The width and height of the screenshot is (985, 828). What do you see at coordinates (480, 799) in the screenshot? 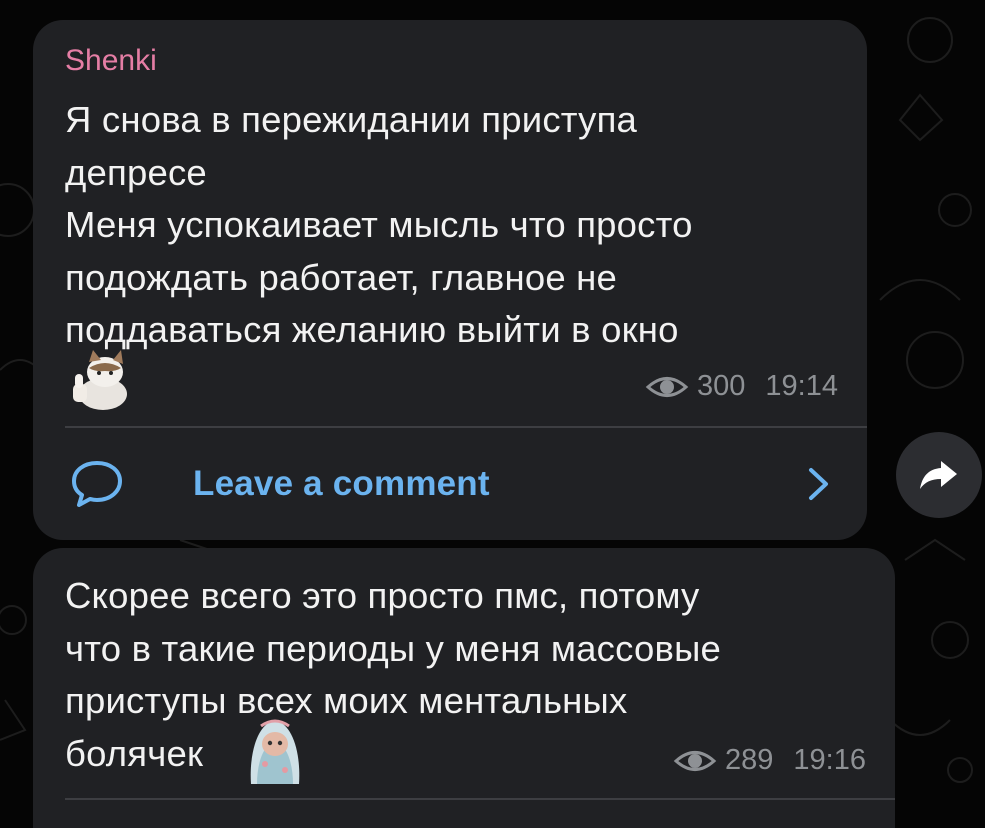
I see `divider` at bounding box center [480, 799].